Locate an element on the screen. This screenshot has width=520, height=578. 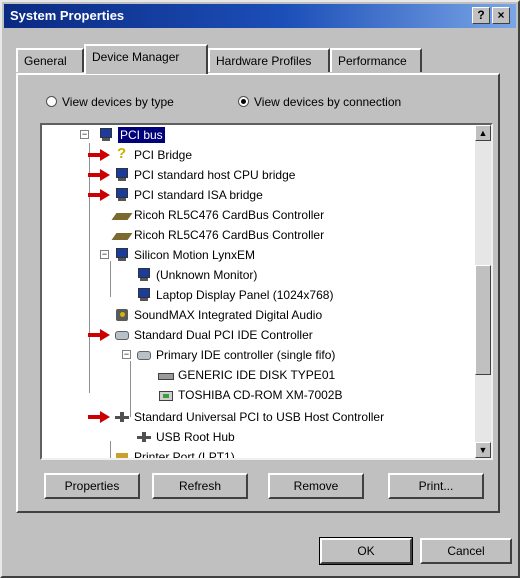
tree-item-label: GENERIC IDE DISK TYPE01 is located at coordinates (257, 375).